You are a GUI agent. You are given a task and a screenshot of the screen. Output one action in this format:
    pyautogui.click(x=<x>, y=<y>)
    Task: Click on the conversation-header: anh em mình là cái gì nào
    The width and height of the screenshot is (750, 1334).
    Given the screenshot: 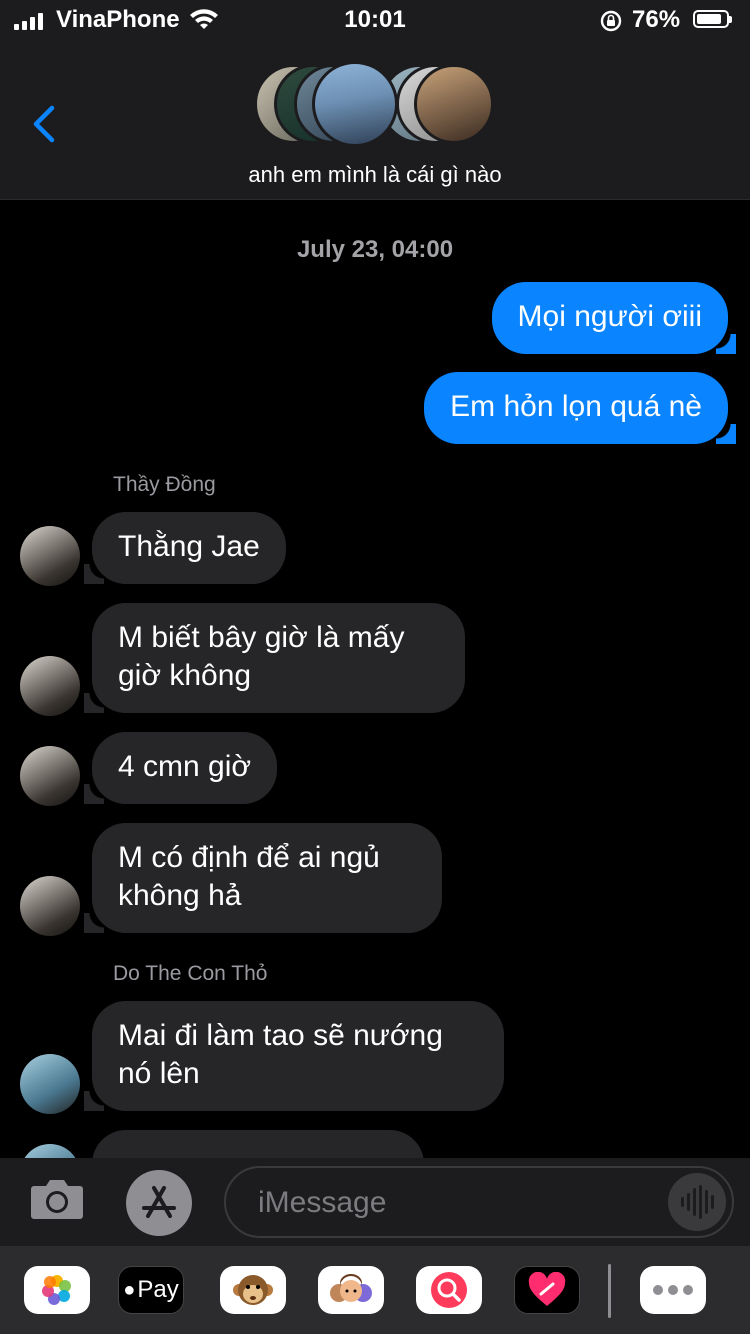 What is the action you would take?
    pyautogui.click(x=375, y=122)
    